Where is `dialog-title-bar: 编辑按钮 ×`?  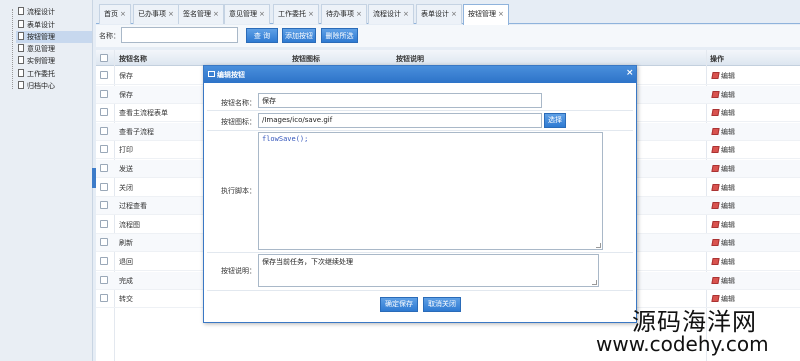
dialog-title-bar: 编辑按钮 × is located at coordinates (420, 74).